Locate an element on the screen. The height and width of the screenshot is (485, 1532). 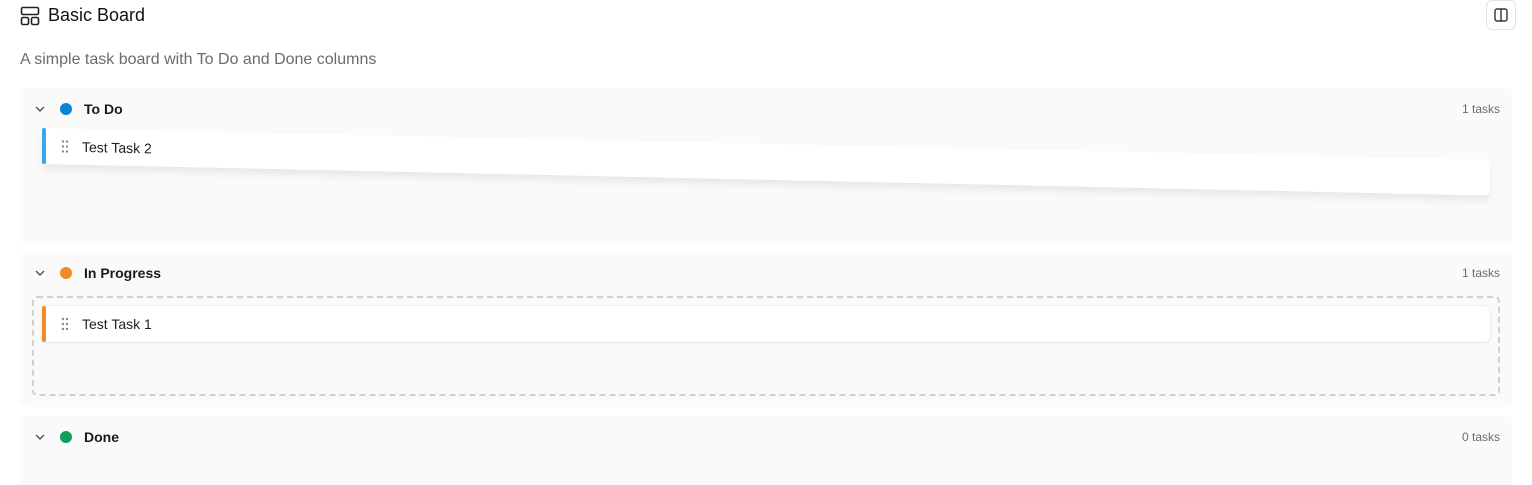
task-title: Test Task 2 is located at coordinates (117, 147).